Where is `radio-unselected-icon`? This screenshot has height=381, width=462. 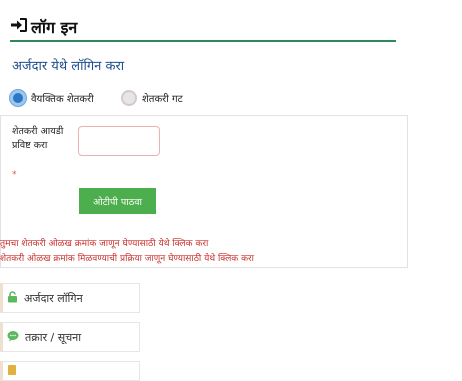
radio-unselected-icon is located at coordinates (129, 98).